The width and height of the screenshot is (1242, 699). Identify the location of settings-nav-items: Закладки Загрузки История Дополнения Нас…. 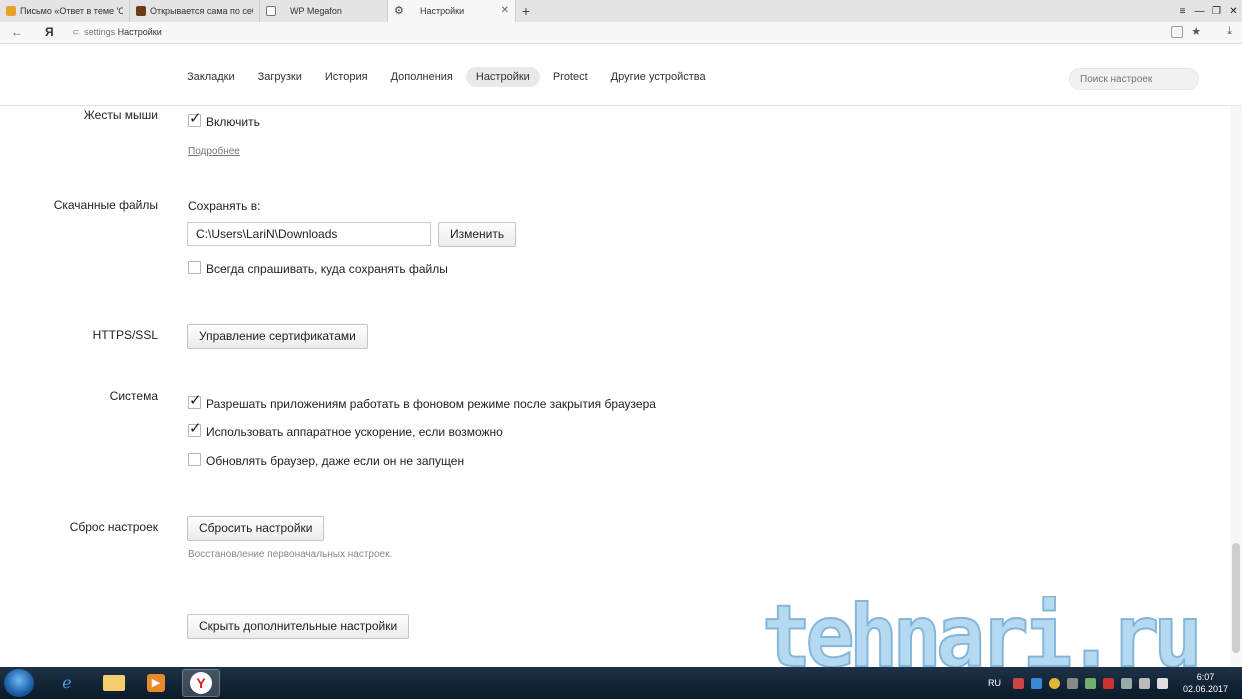
(448, 77).